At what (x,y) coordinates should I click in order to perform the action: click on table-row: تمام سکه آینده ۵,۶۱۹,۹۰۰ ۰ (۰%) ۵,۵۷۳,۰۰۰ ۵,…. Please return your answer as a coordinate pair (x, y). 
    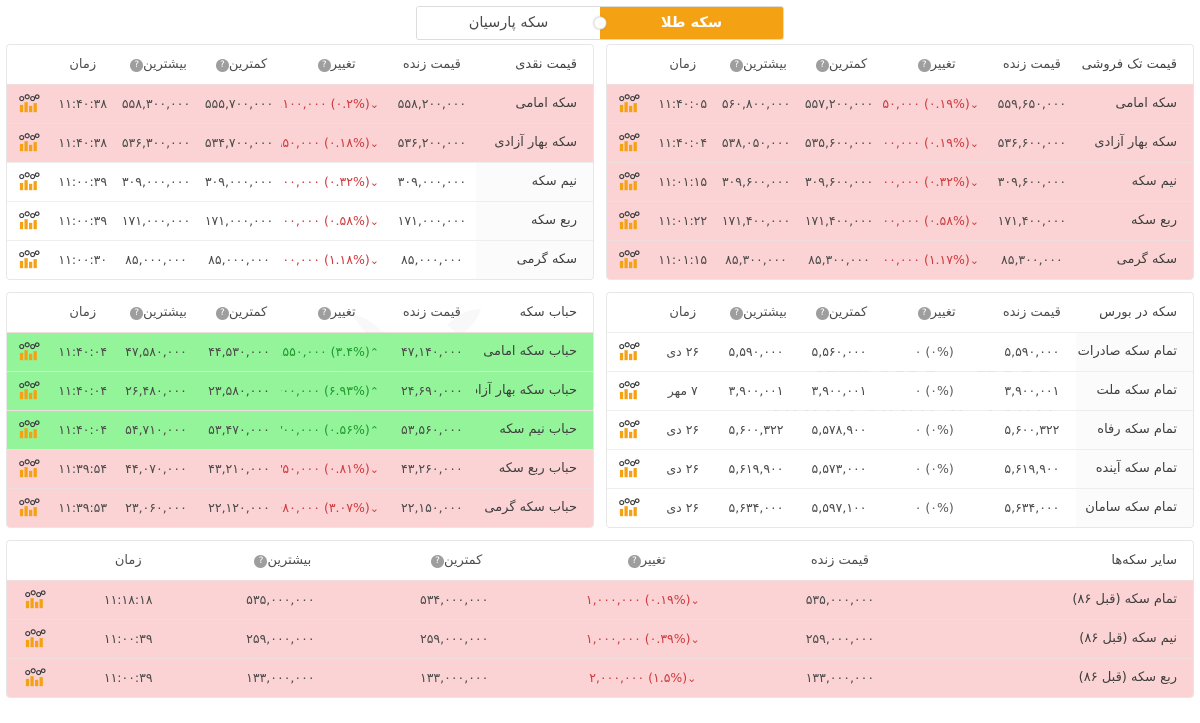
    Looking at the image, I should click on (900, 468).